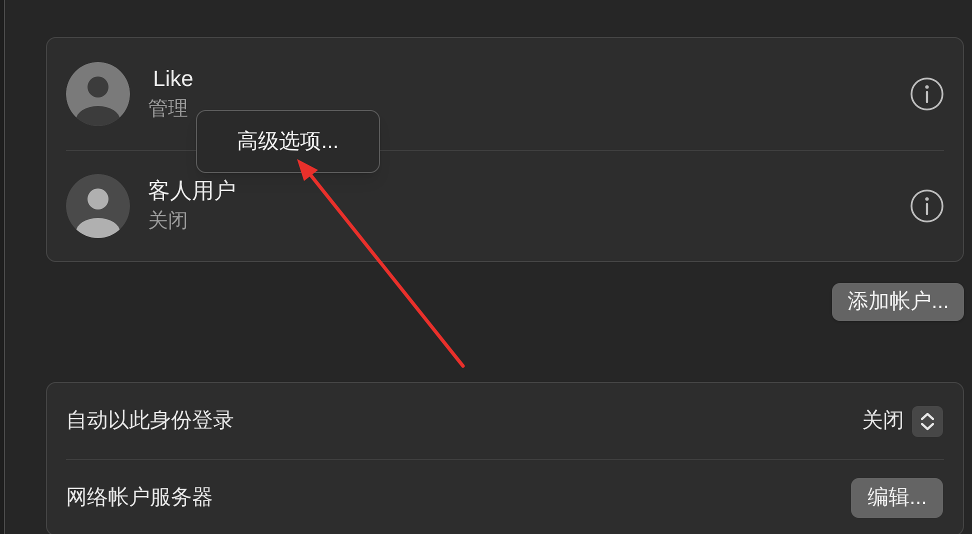  What do you see at coordinates (173, 78) in the screenshot?
I see `account-name: Like` at bounding box center [173, 78].